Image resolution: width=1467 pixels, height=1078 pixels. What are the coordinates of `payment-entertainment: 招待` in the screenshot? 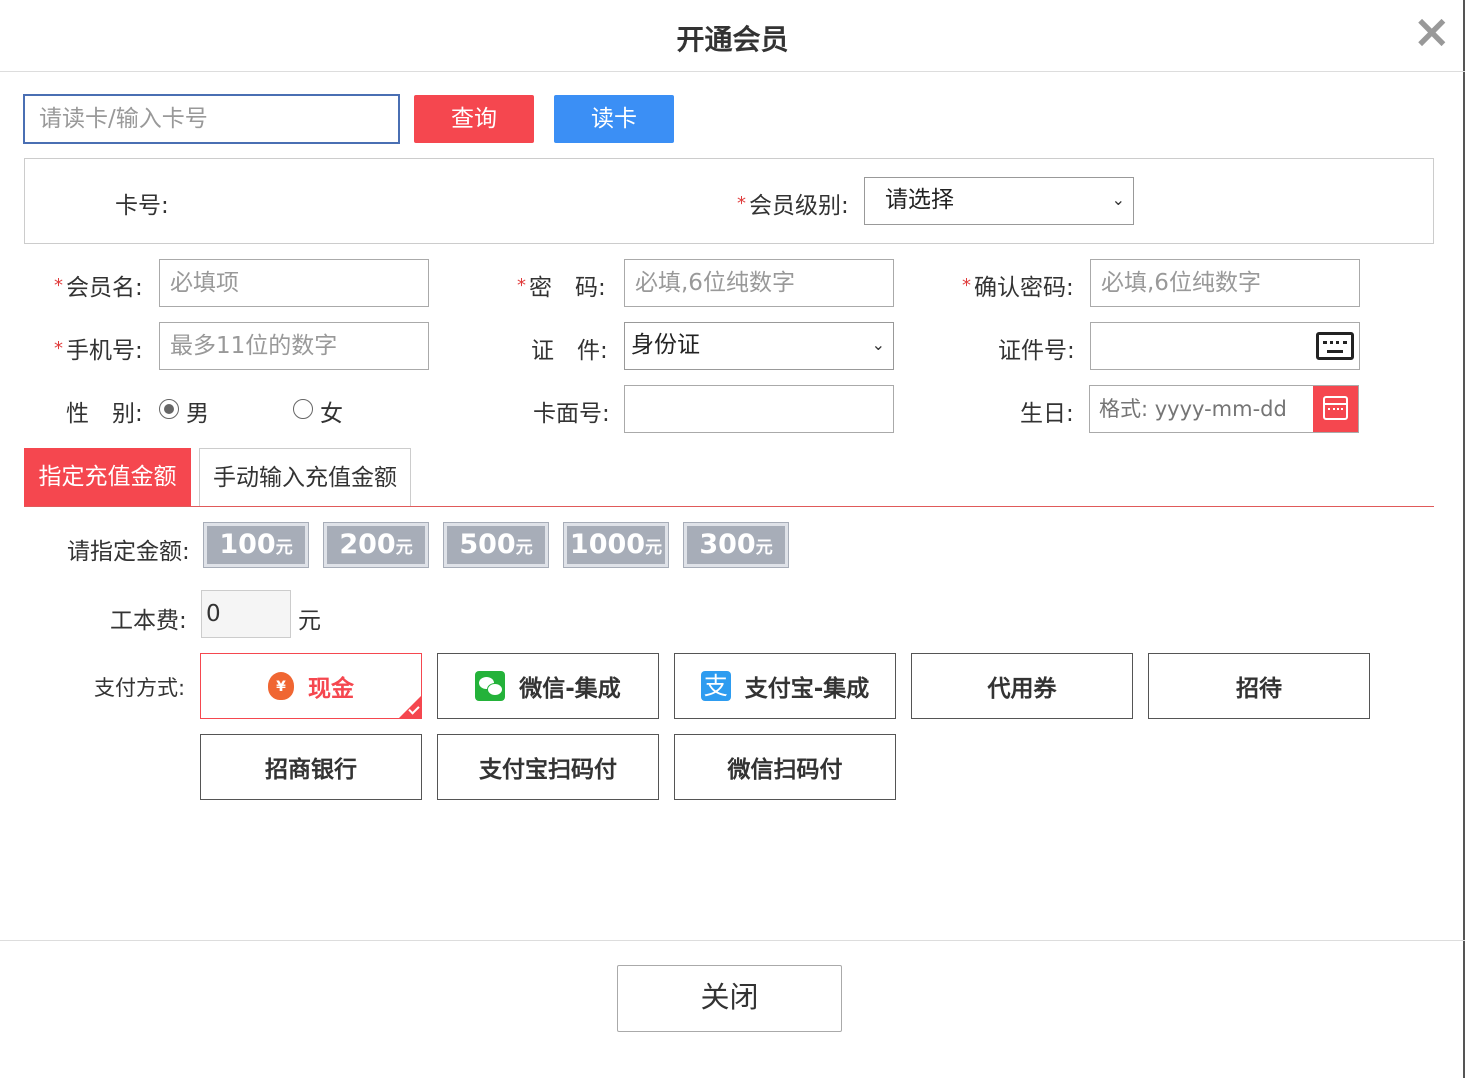 It's located at (1259, 686).